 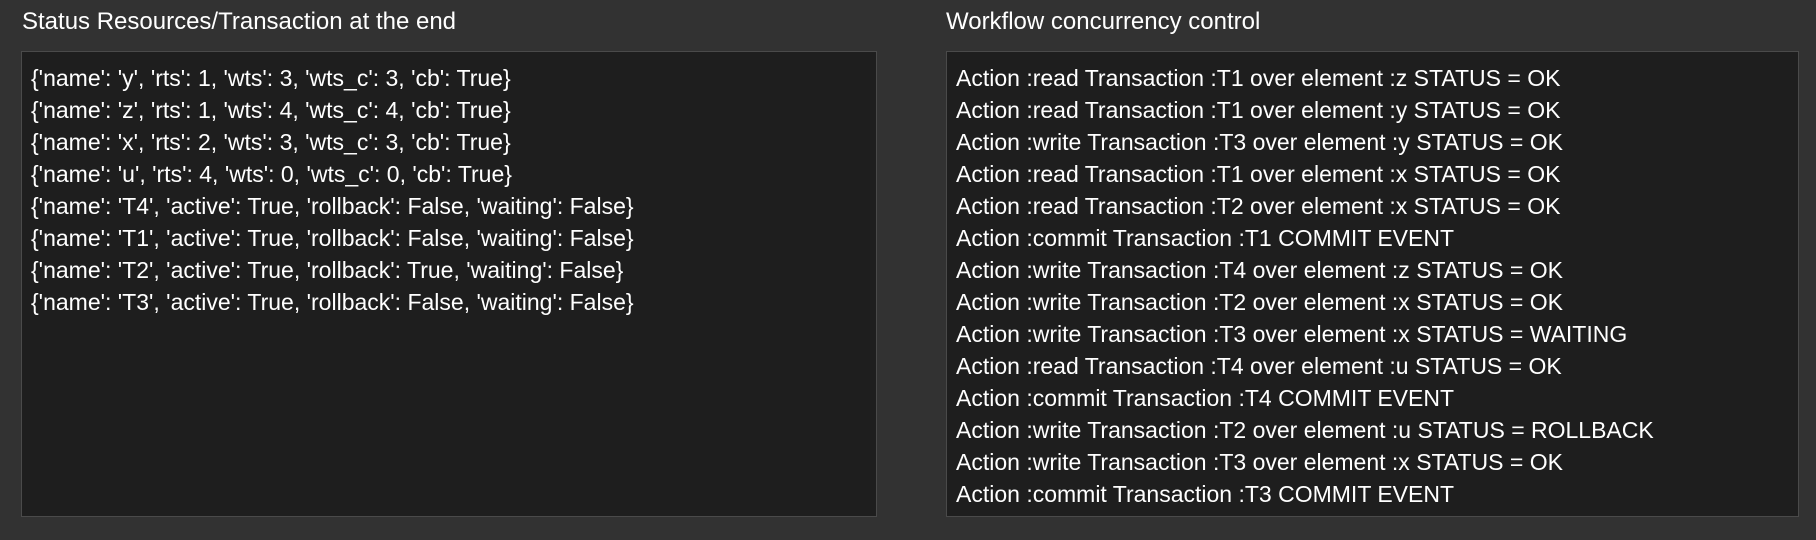 I want to click on workflow-title: Workflow concurrency control, so click(x=1103, y=21).